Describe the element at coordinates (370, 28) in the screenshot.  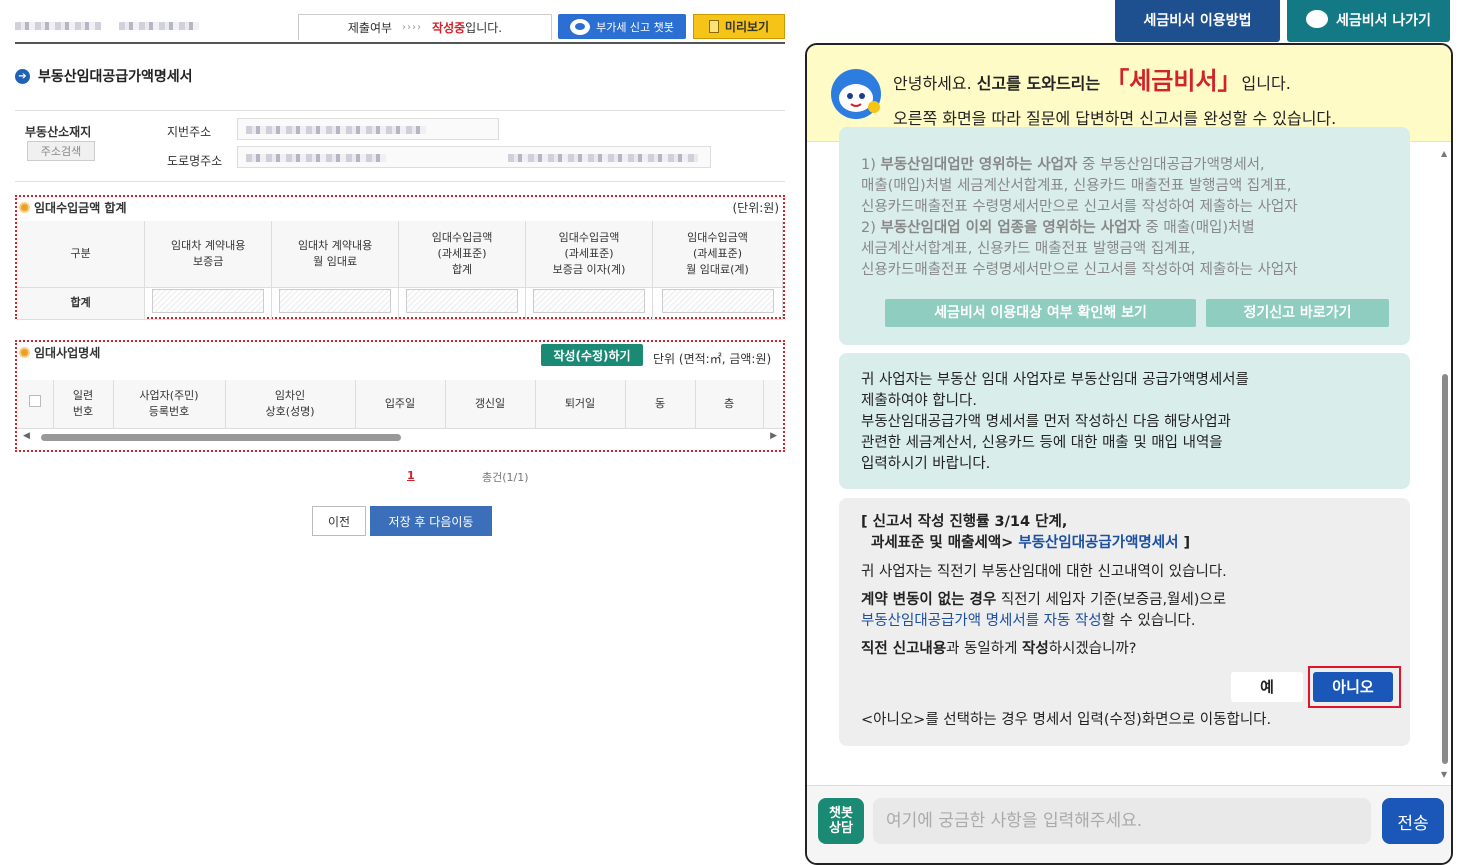
I see `submit-status-label: 제출여부` at that location.